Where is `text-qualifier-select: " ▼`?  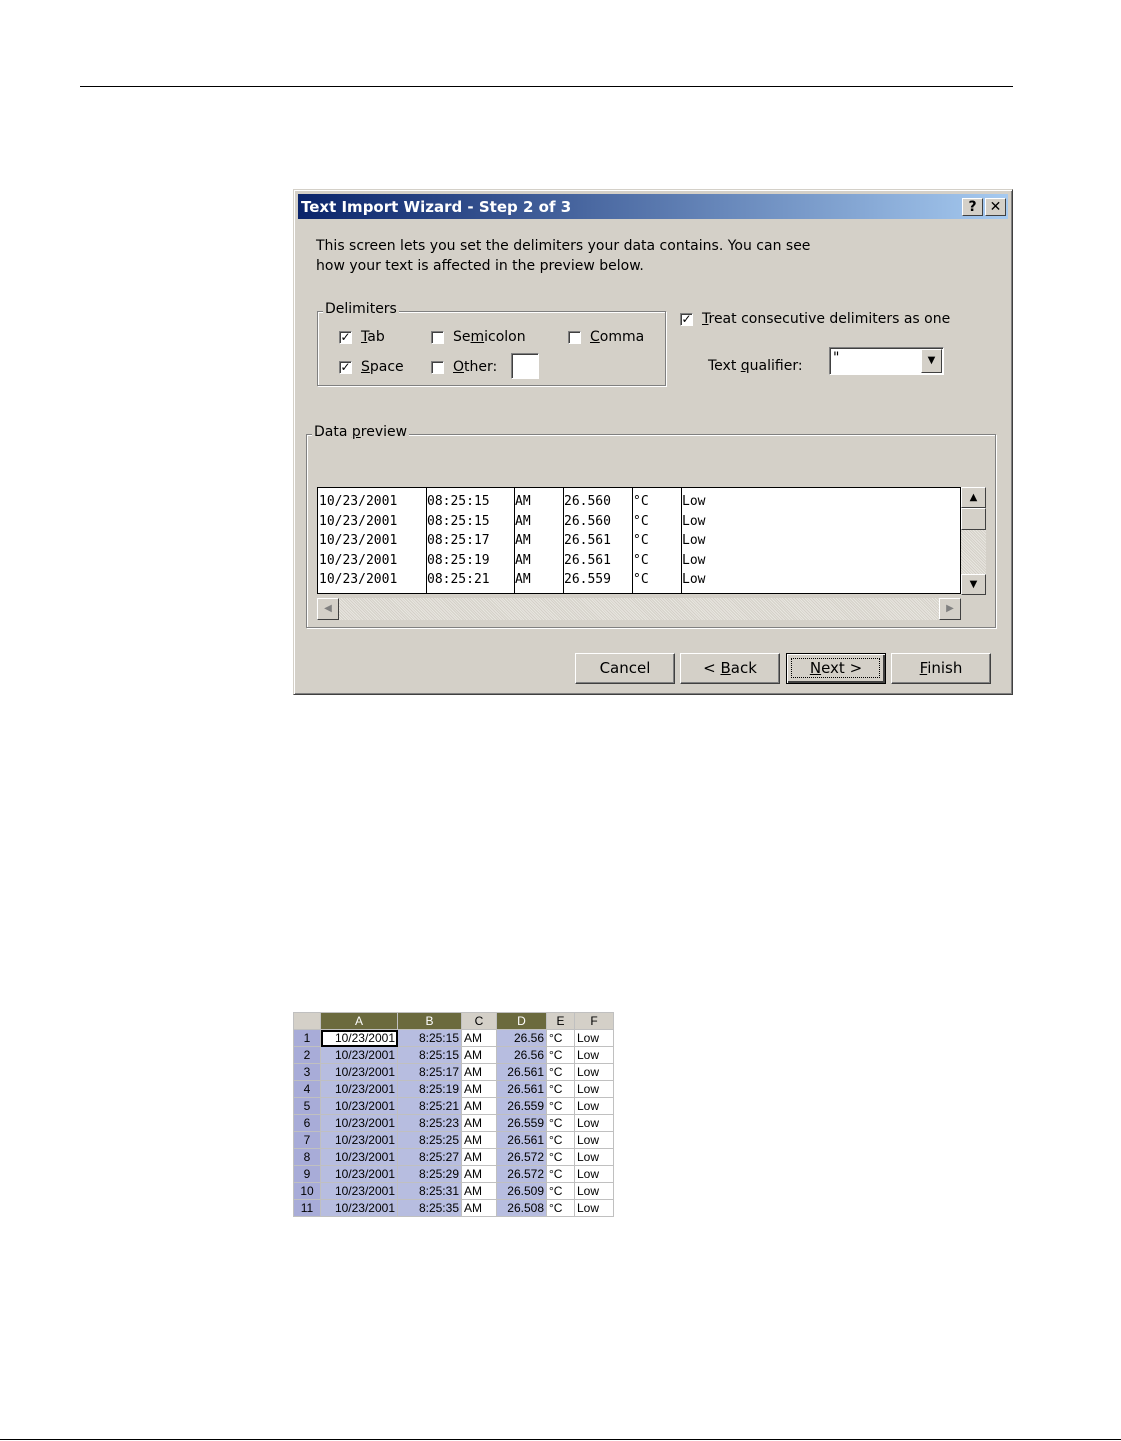
text-qualifier-select: " ▼ is located at coordinates (886, 361).